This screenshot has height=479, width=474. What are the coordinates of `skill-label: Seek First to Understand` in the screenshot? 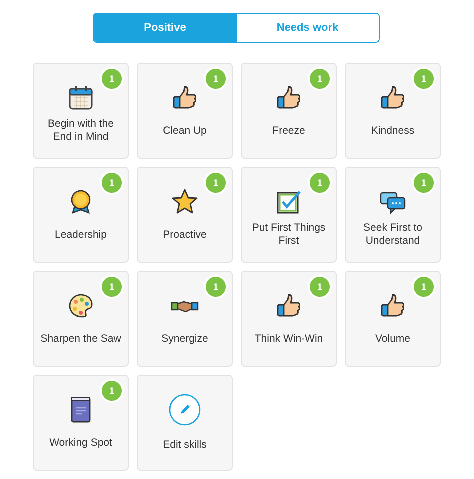 It's located at (393, 235).